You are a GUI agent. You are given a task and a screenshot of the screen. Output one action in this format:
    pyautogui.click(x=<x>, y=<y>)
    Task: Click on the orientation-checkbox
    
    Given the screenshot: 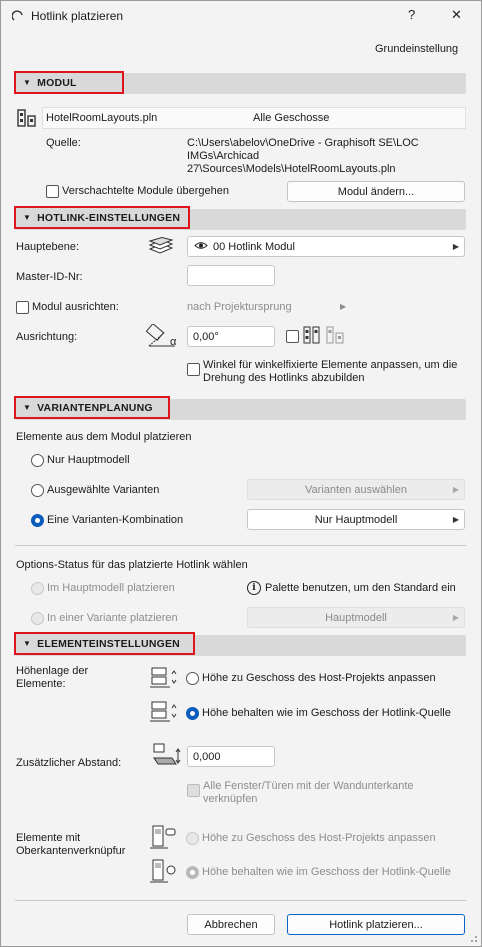 What is the action you would take?
    pyautogui.click(x=292, y=336)
    